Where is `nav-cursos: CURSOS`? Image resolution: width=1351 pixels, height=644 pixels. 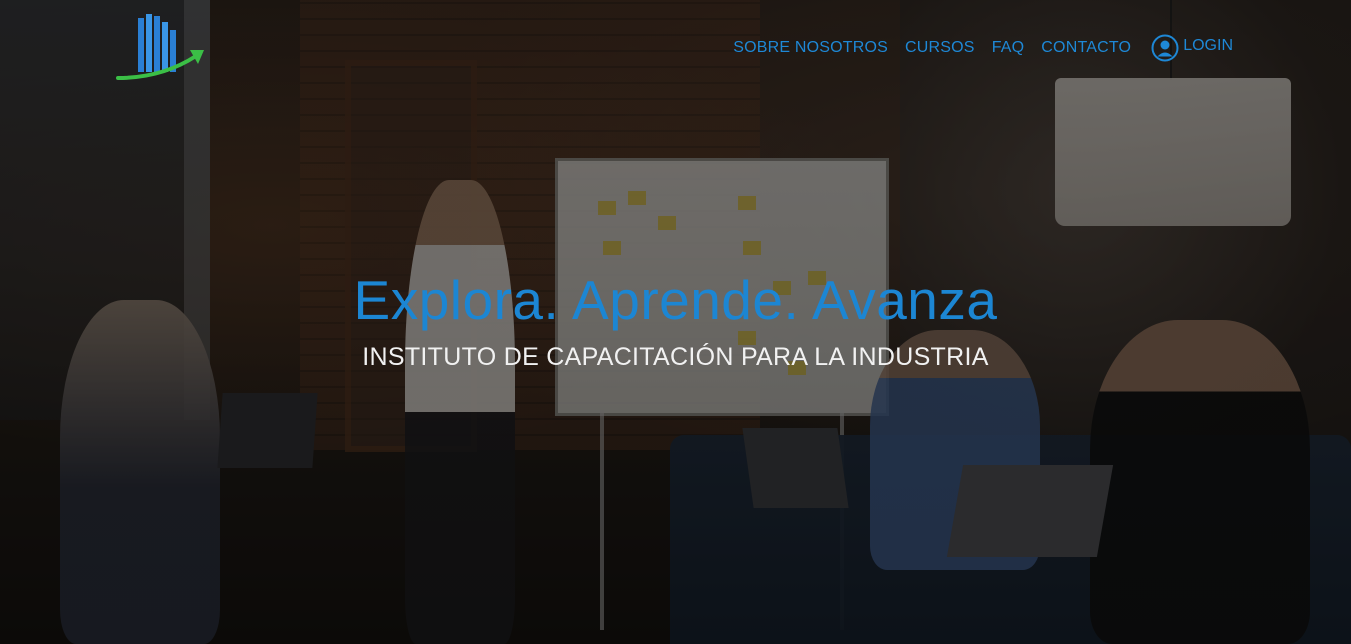
nav-cursos: CURSOS is located at coordinates (940, 48).